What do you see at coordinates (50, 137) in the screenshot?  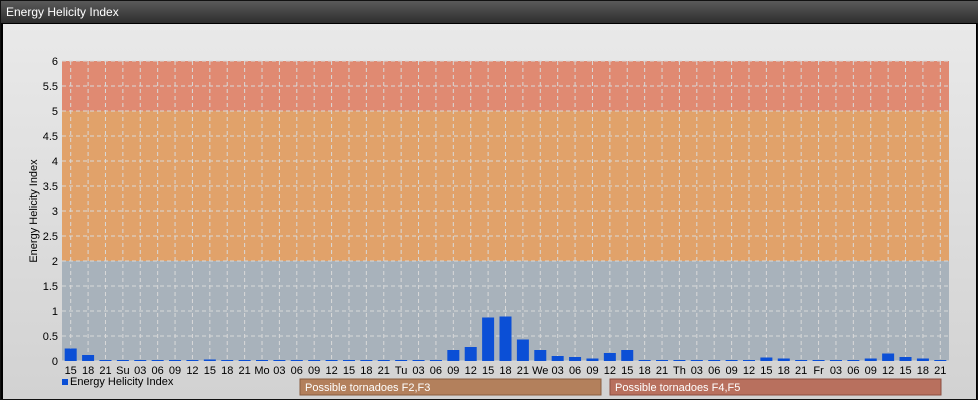 I see `y-tick-label: 4.5` at bounding box center [50, 137].